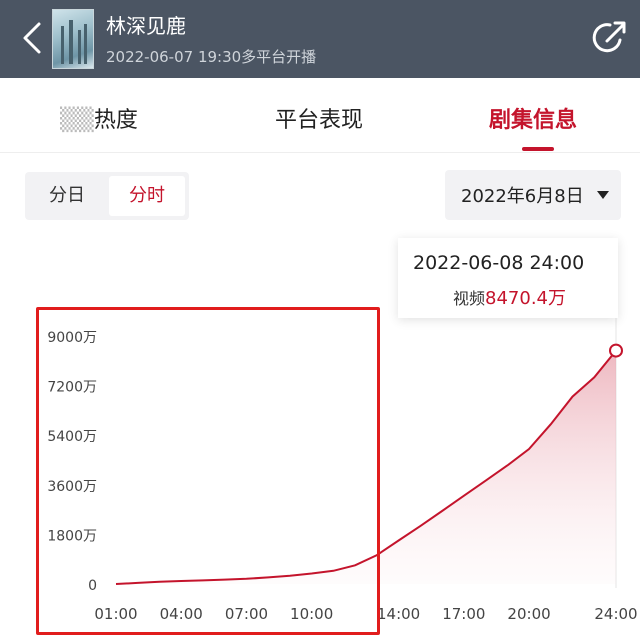 This screenshot has height=635, width=640. Describe the element at coordinates (528, 614) in the screenshot. I see `x-tick-label: 20:00` at that location.